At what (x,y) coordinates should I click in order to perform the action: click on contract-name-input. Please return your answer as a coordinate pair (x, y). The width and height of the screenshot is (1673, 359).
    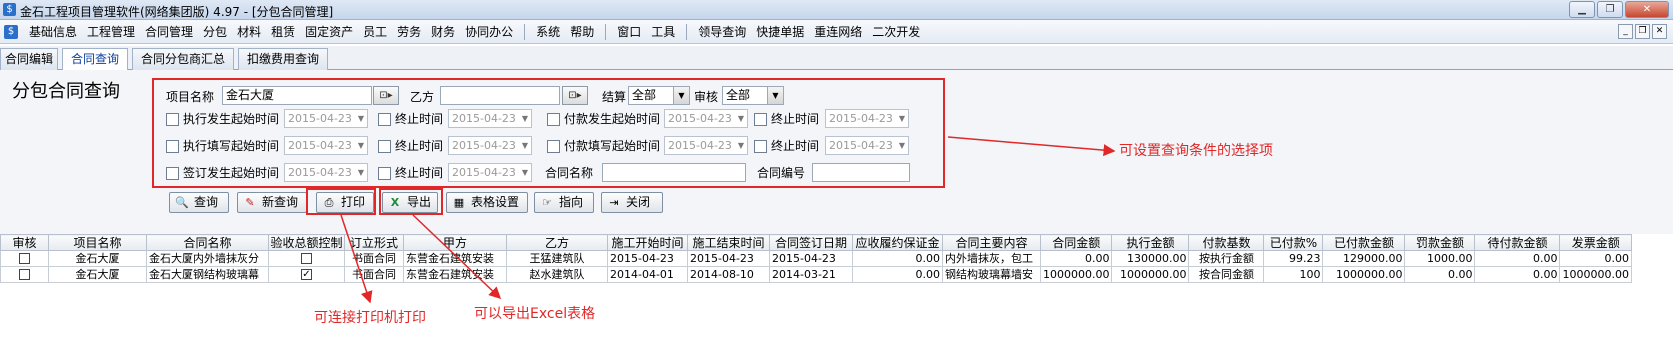
    Looking at the image, I should click on (674, 172).